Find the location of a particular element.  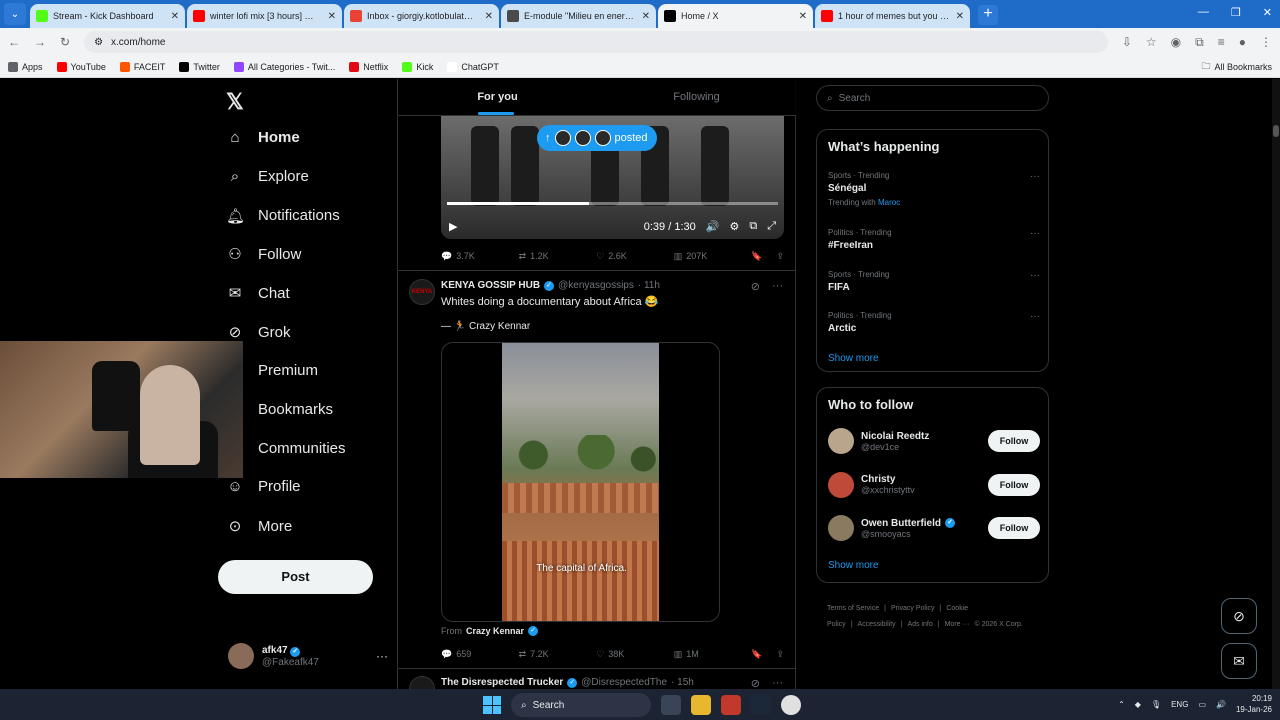

video-player: The capital of Africa. is located at coordinates (580, 482).